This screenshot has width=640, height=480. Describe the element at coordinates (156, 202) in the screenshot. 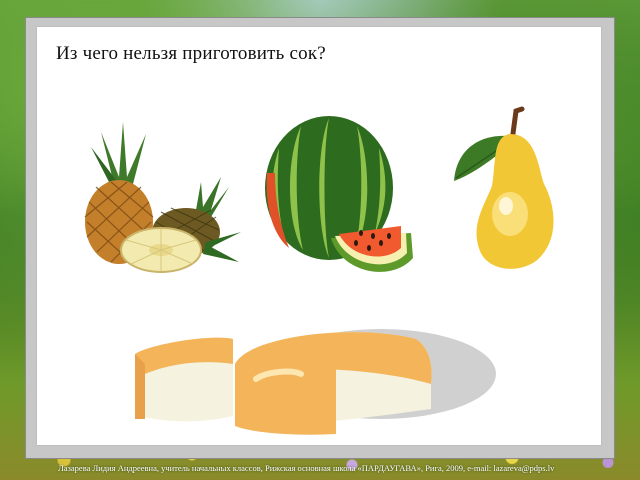

I see `pineapple-icon` at that location.